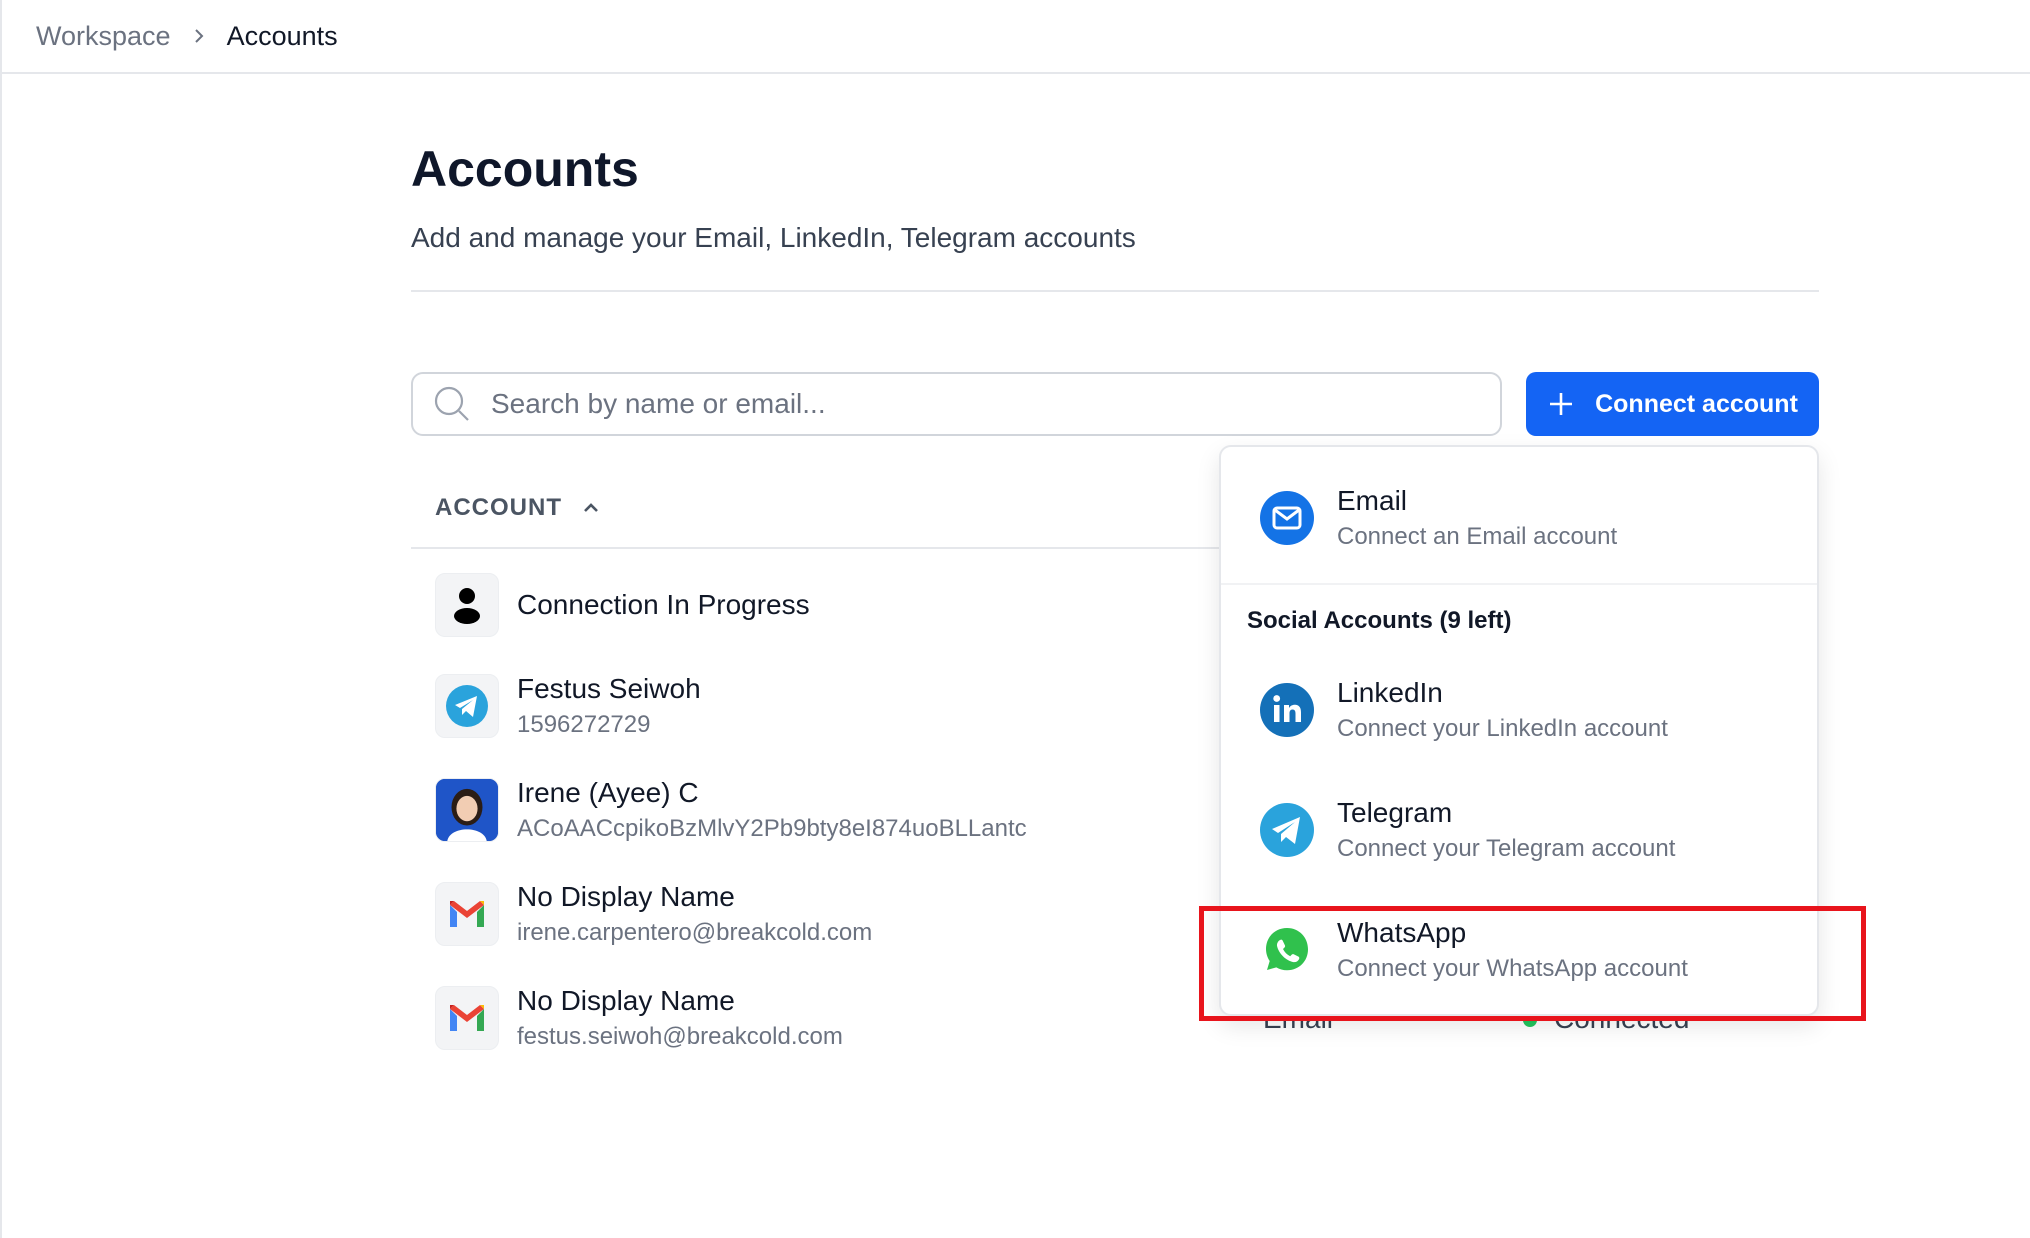 This screenshot has width=2030, height=1238. I want to click on profile-photo, so click(467, 810).